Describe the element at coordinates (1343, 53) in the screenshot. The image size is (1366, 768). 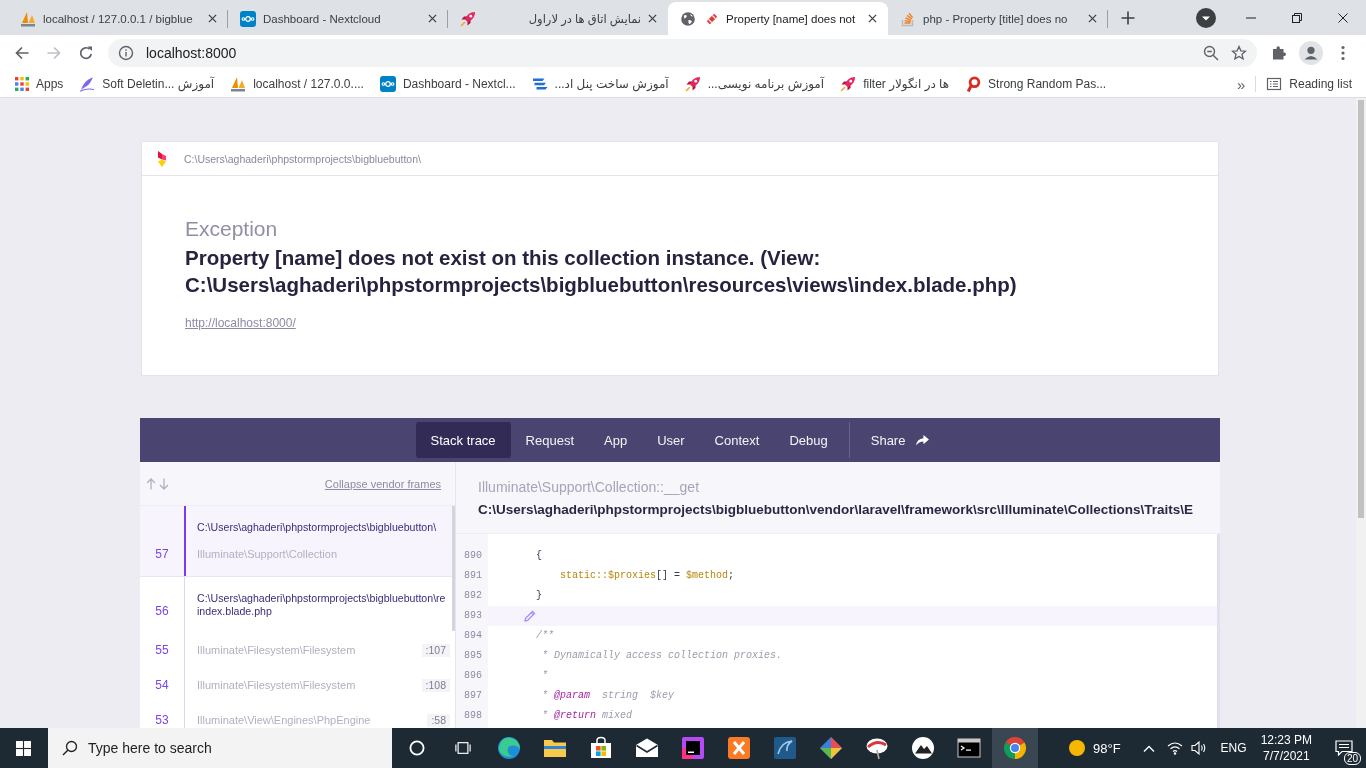
I see `more-icon` at that location.